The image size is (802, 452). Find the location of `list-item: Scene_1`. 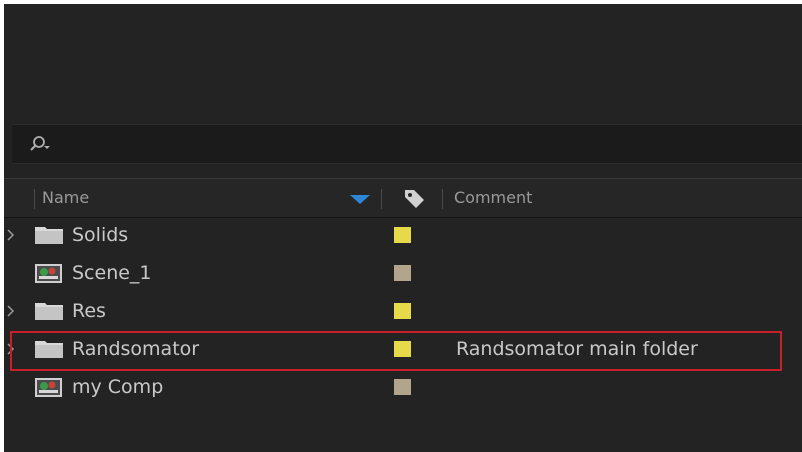

list-item: Scene_1 is located at coordinates (403, 273).